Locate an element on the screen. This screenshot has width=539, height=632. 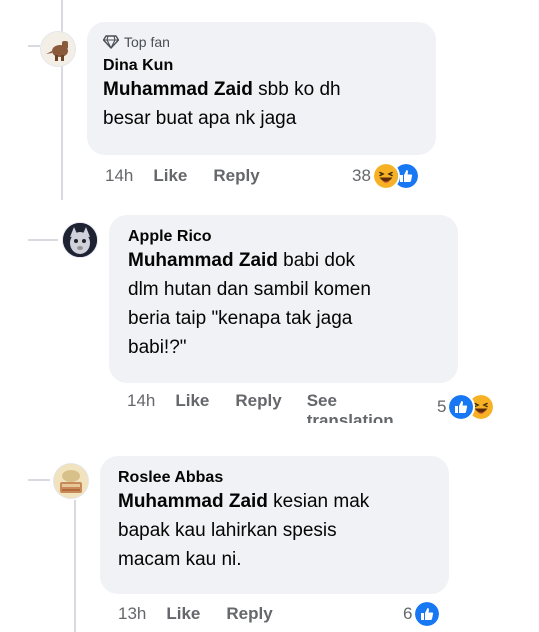
comment-text-line: dlm hutan dan sambil komen is located at coordinates (249, 289).